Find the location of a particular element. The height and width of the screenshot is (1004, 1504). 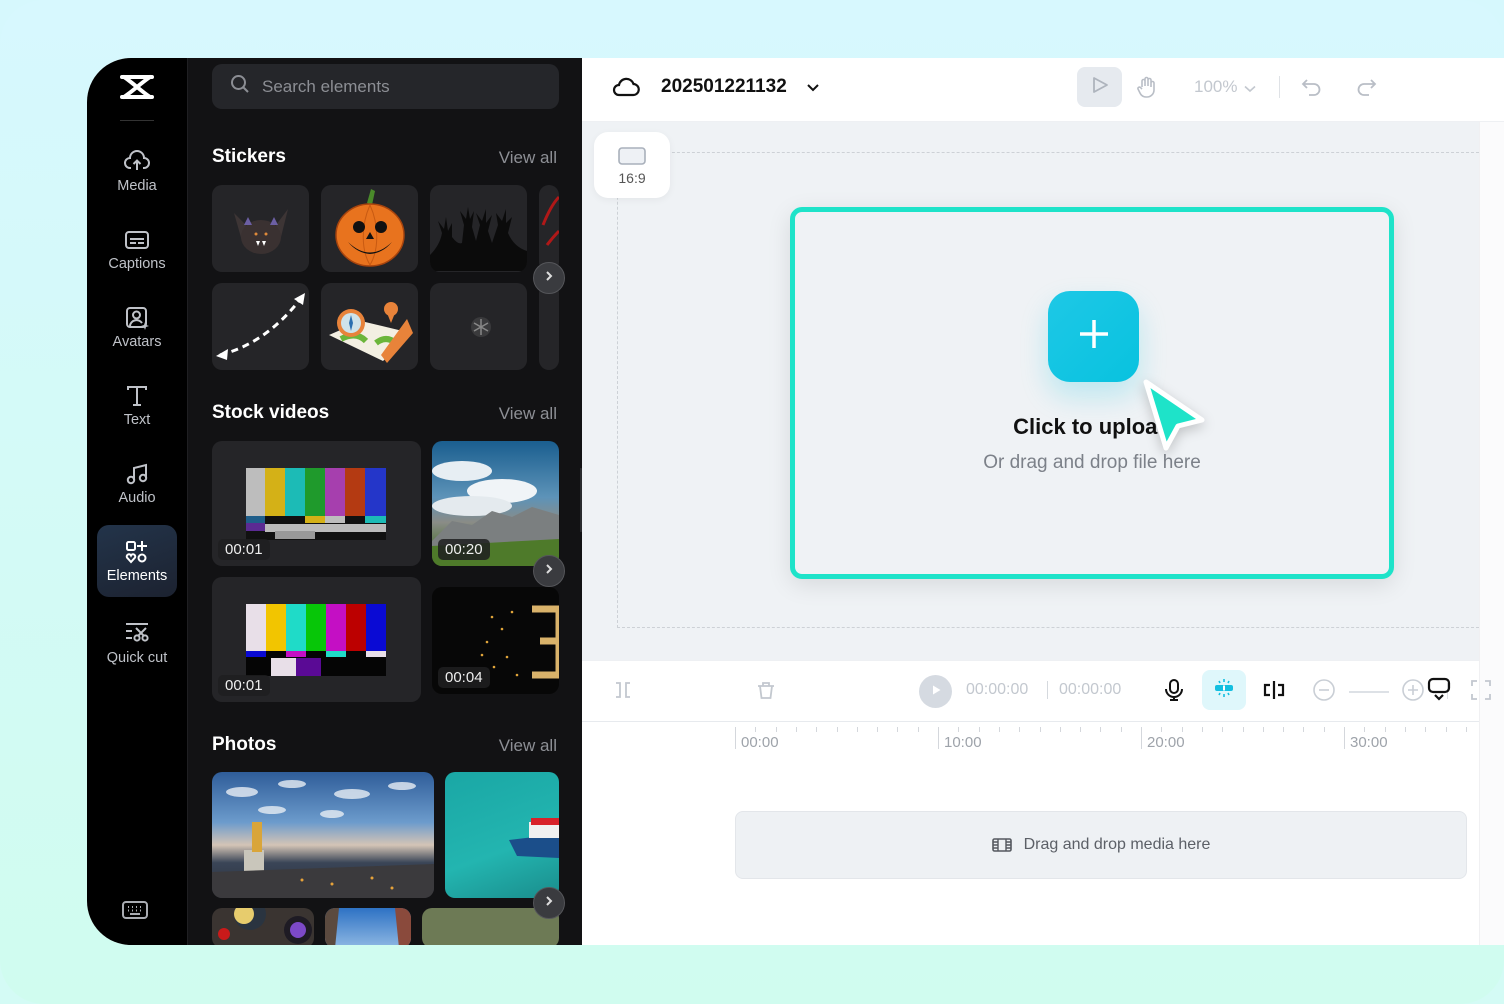

divider is located at coordinates (1047, 690).